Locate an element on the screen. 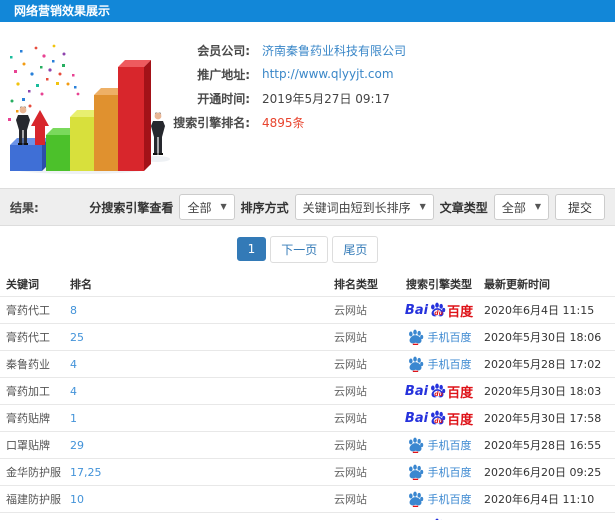  rank-link: 17,25 is located at coordinates (86, 472).